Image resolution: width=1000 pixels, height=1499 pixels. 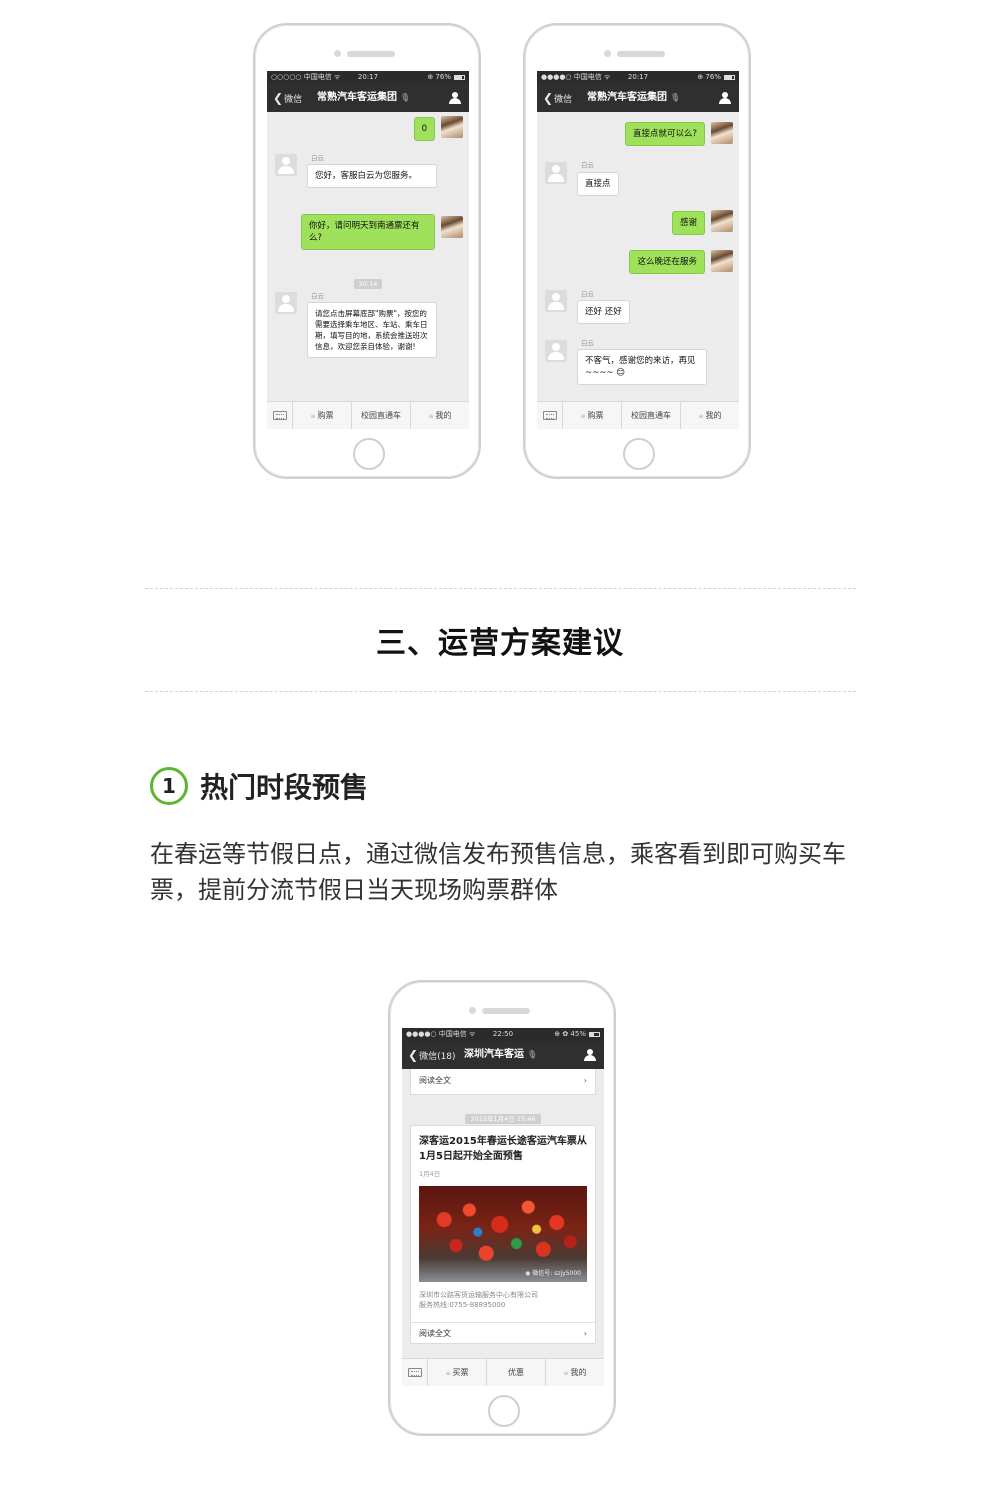 I want to click on message-bubble: 直接点, so click(x=598, y=184).